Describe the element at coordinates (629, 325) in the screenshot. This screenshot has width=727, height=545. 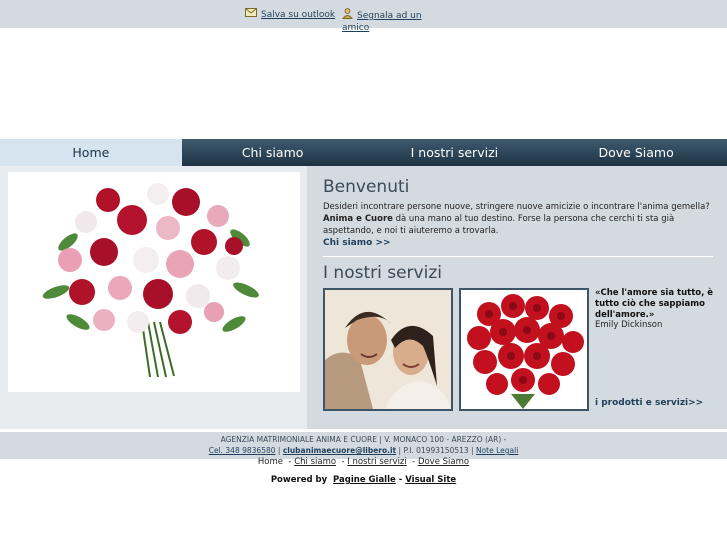
I see `quote-author: Emily Dickinson` at that location.